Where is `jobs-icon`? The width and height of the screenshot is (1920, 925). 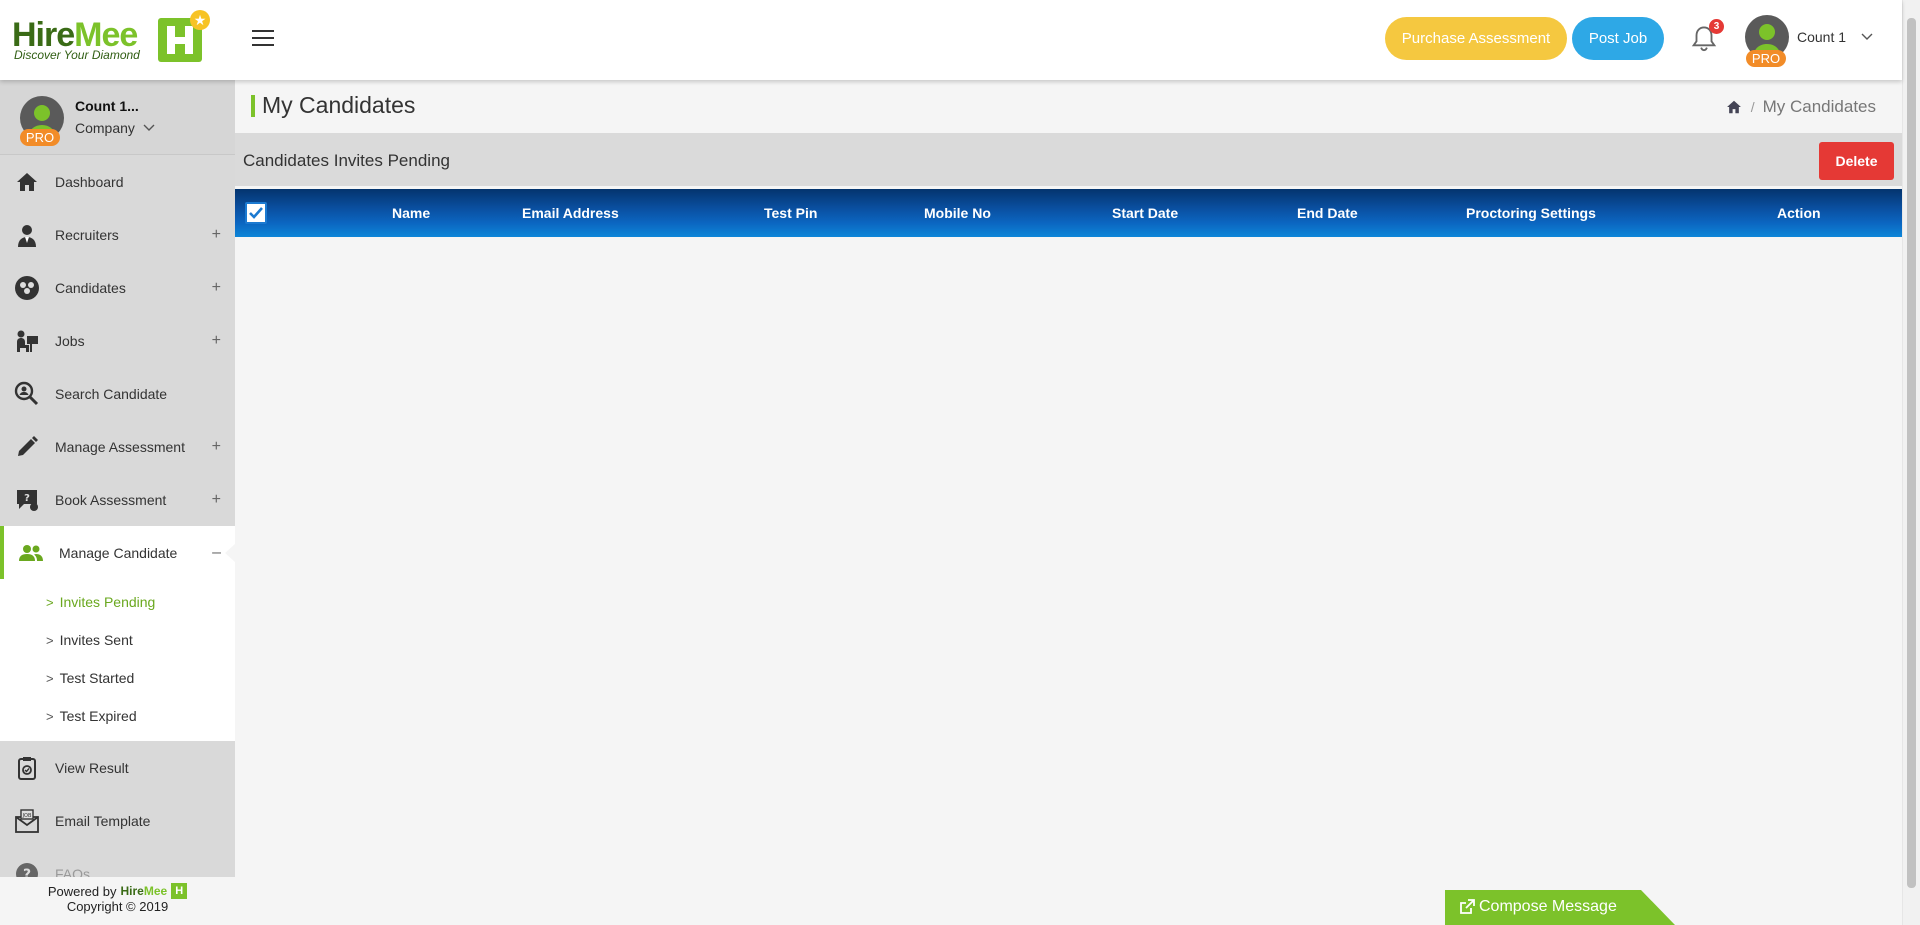
jobs-icon is located at coordinates (27, 341).